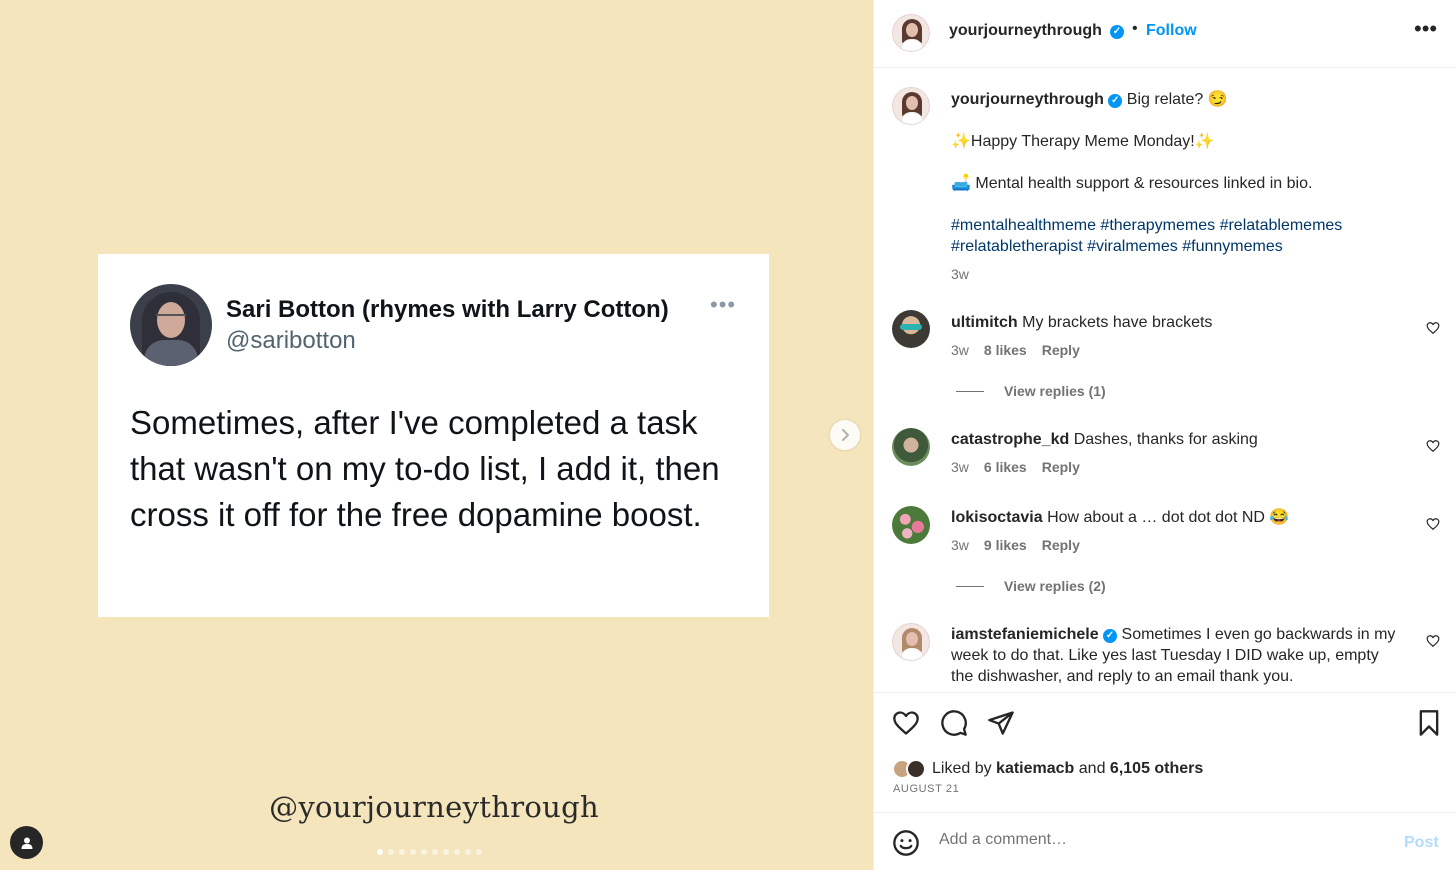  What do you see at coordinates (1001, 723) in the screenshot?
I see `share-icon` at bounding box center [1001, 723].